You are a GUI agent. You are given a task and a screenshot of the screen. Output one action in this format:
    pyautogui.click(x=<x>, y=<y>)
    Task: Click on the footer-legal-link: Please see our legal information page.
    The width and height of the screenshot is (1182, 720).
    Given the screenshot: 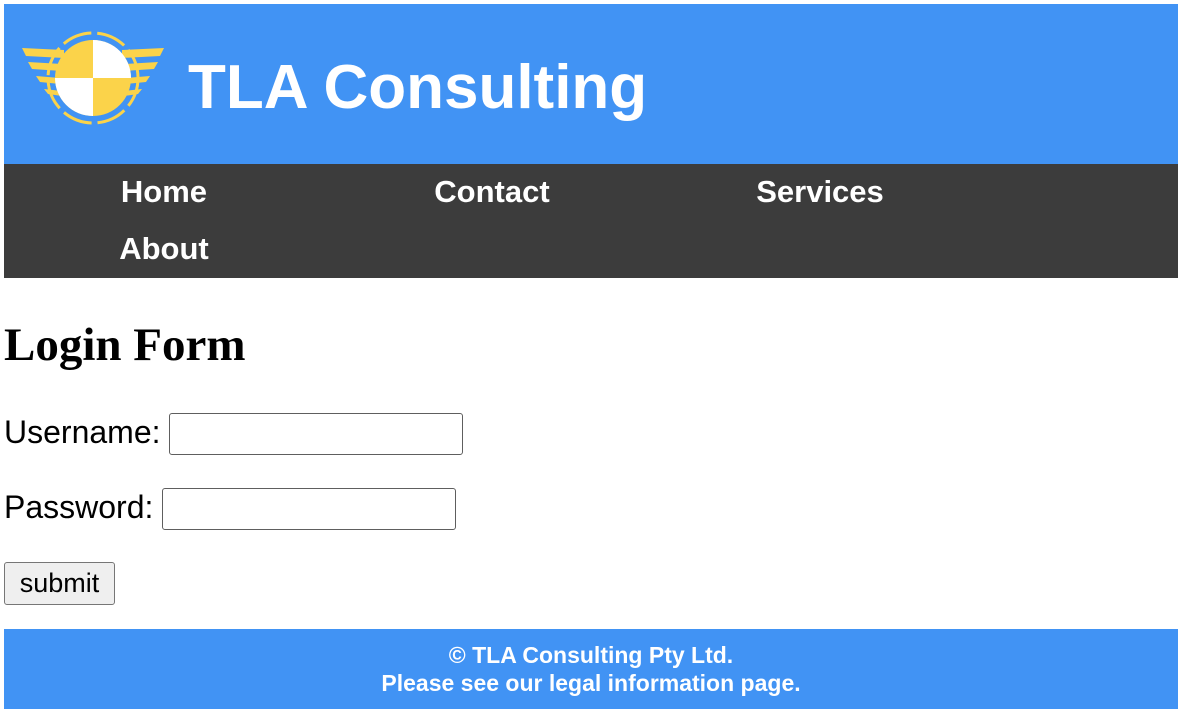 What is the action you would take?
    pyautogui.click(x=591, y=683)
    